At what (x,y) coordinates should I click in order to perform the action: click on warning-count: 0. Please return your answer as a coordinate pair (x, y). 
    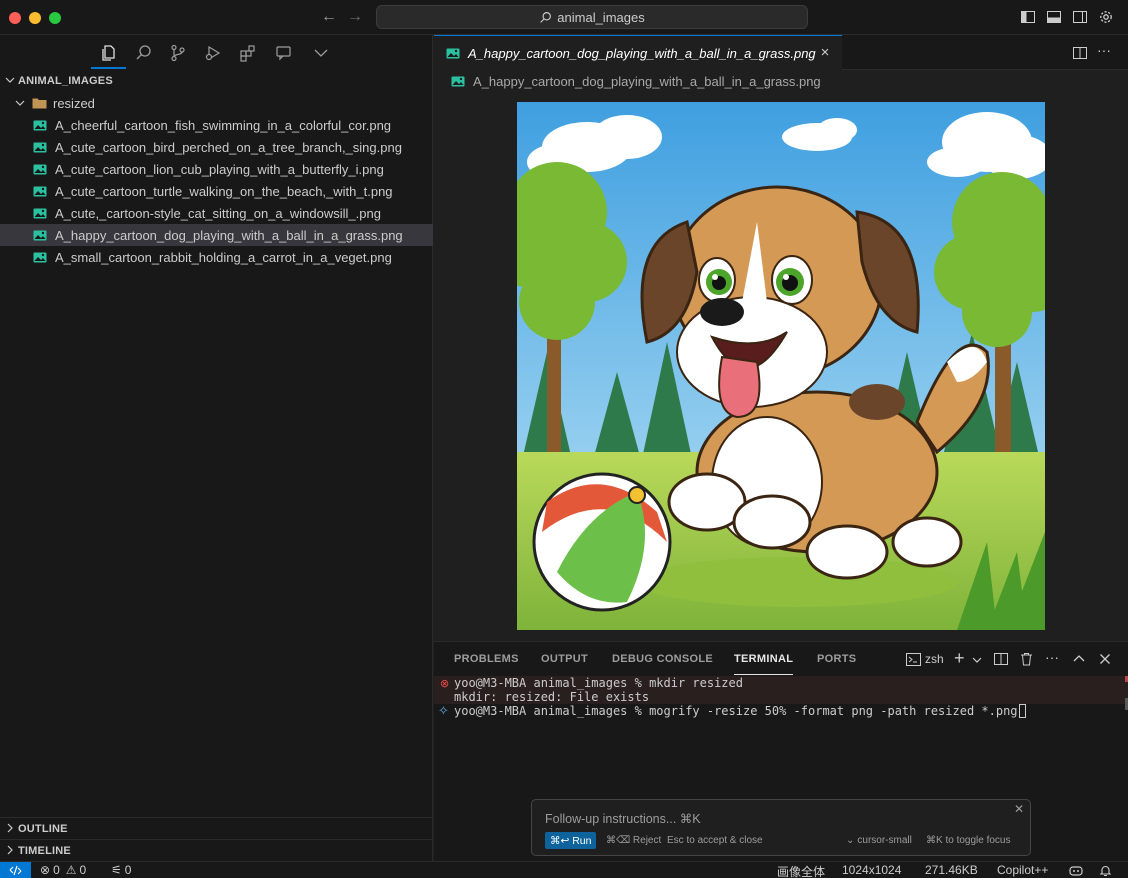
    Looking at the image, I should click on (83, 870).